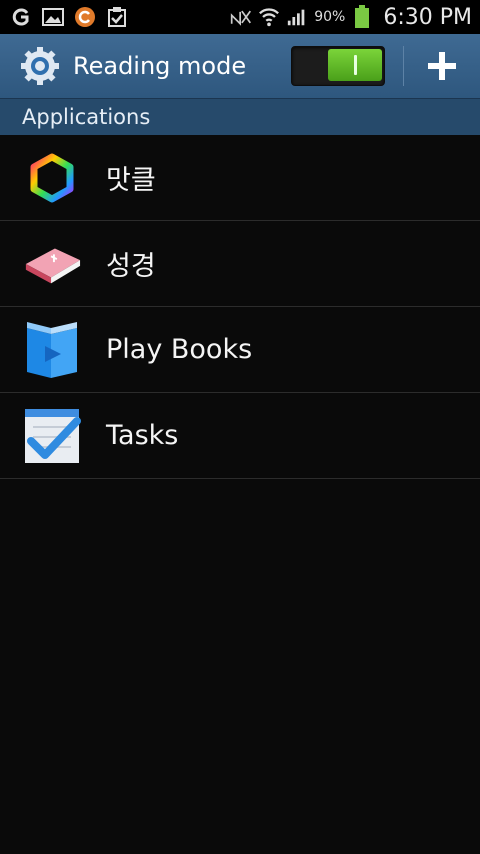 This screenshot has height=854, width=480. Describe the element at coordinates (53, 17) in the screenshot. I see `gallery-icon` at that location.